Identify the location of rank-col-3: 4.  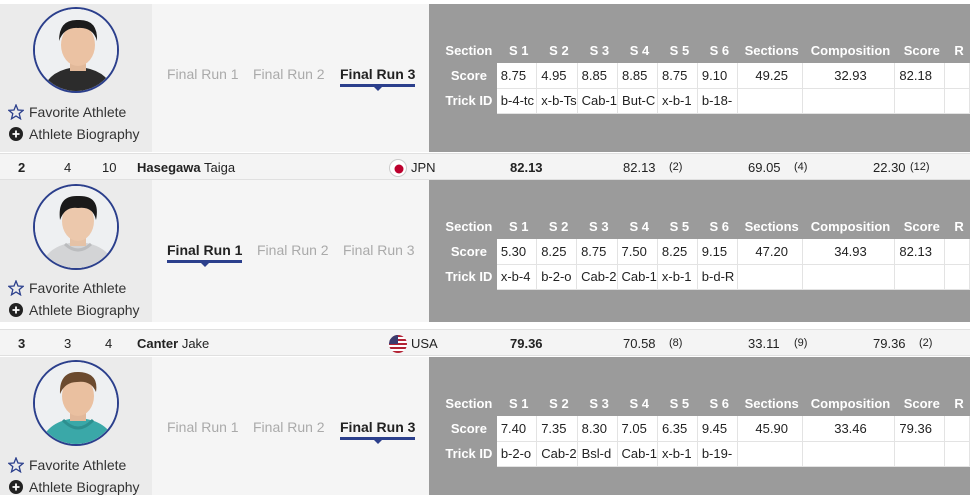
(109, 343).